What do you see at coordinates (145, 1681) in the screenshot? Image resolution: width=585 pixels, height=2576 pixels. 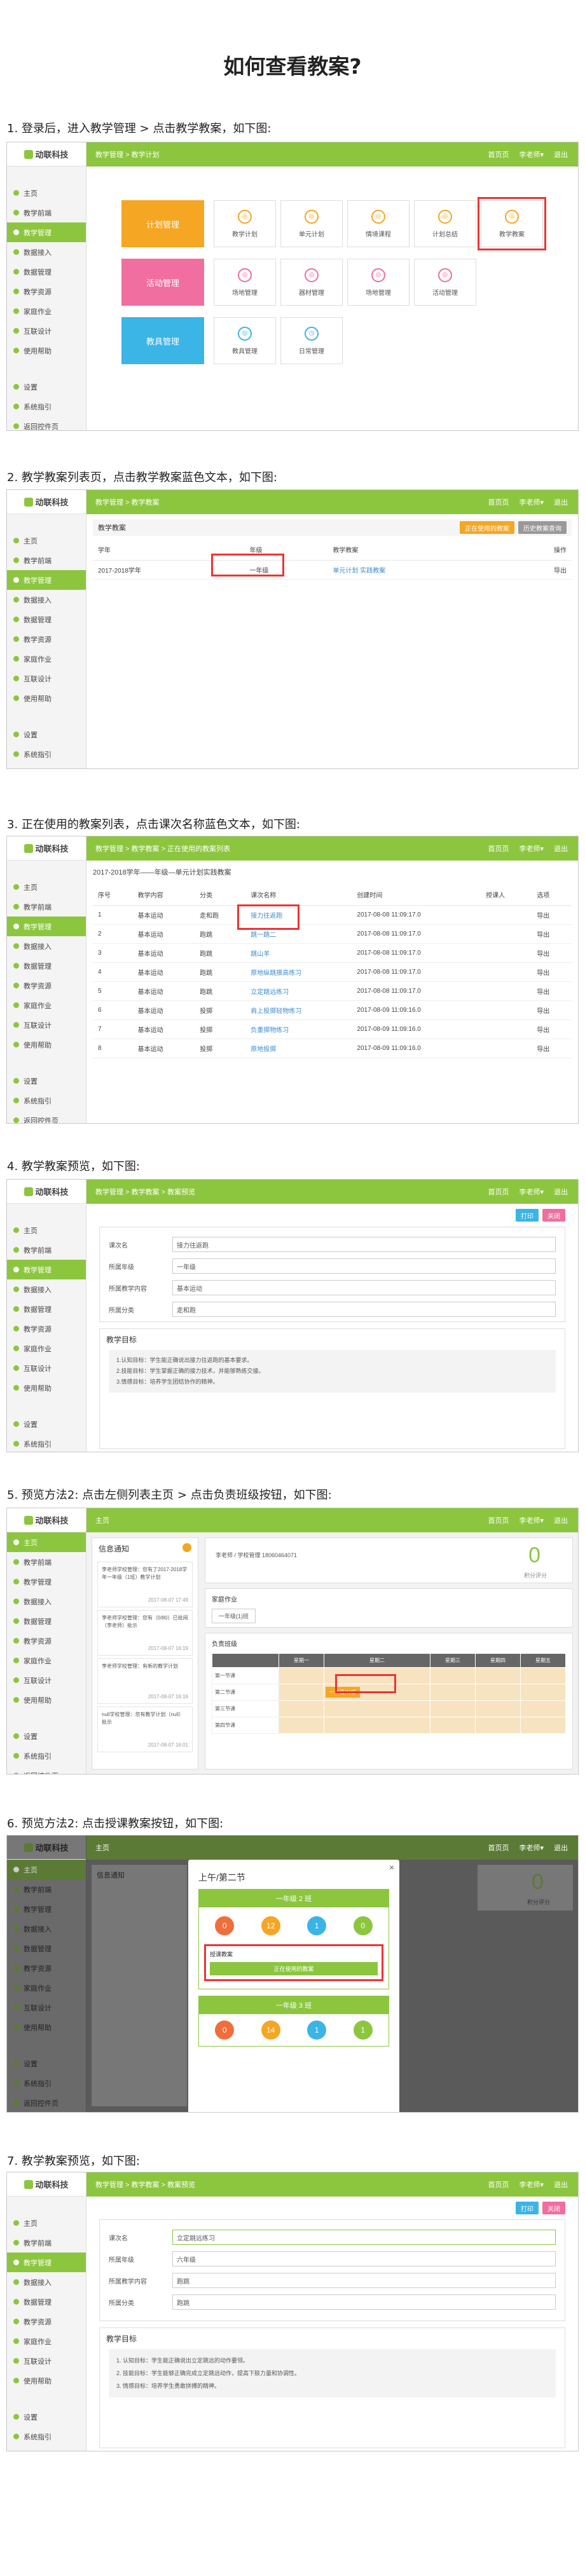 I see `notice-item: 李老师学校管理：有新的教学计划 2017-08-07 16:16` at bounding box center [145, 1681].